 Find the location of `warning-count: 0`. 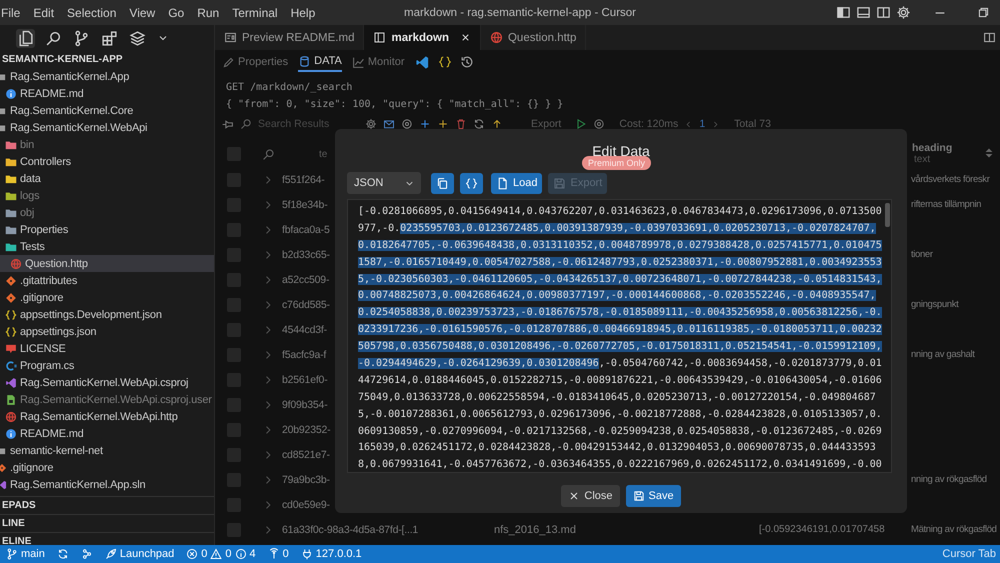

warning-count: 0 is located at coordinates (228, 554).